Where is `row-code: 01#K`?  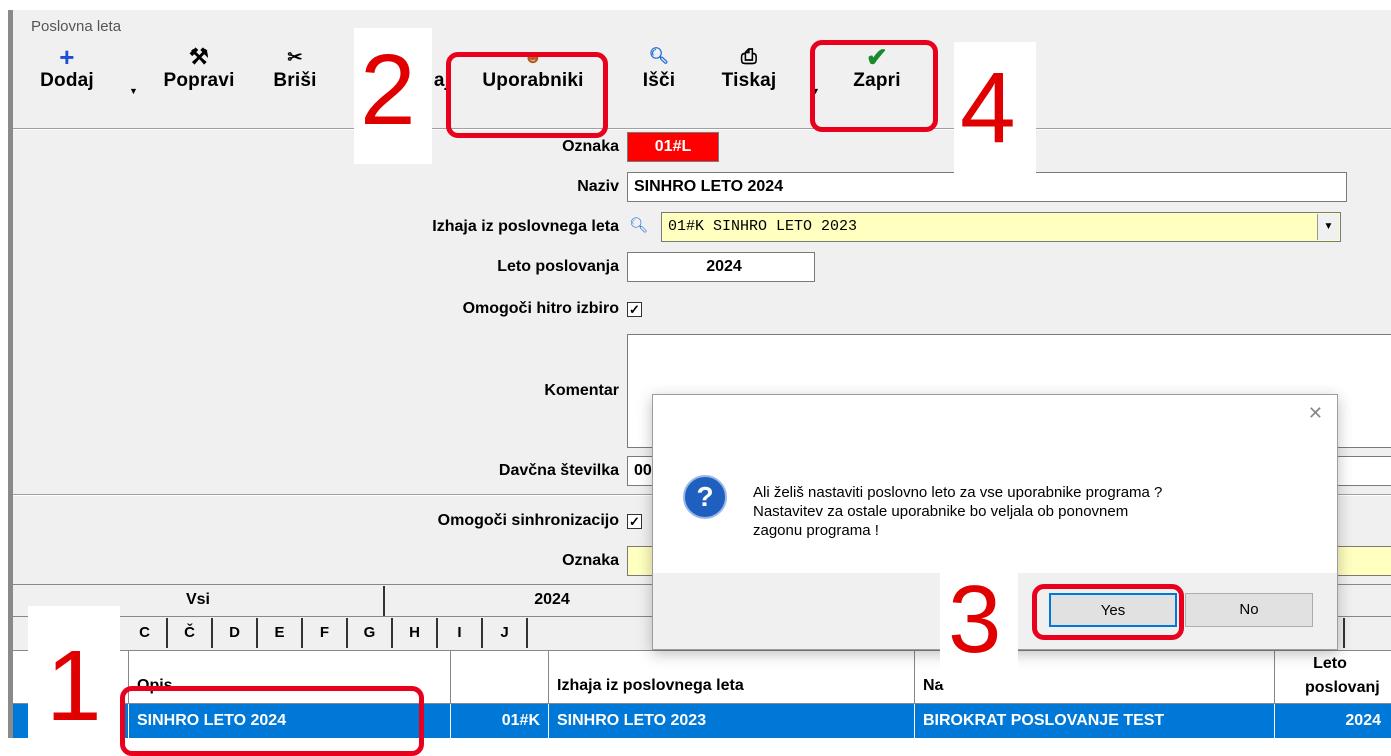 row-code: 01#K is located at coordinates (500, 721).